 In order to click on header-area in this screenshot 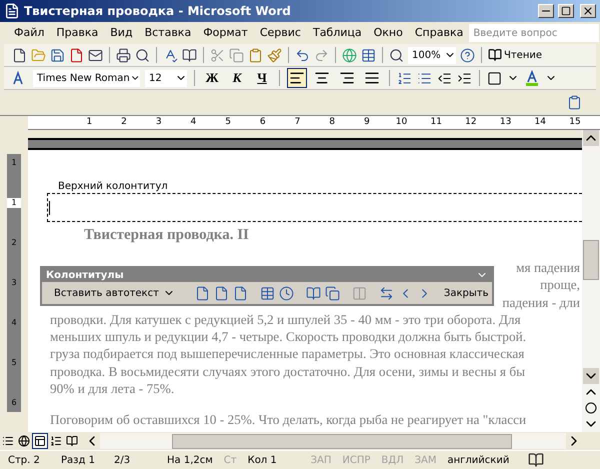, I will do `click(314, 207)`.